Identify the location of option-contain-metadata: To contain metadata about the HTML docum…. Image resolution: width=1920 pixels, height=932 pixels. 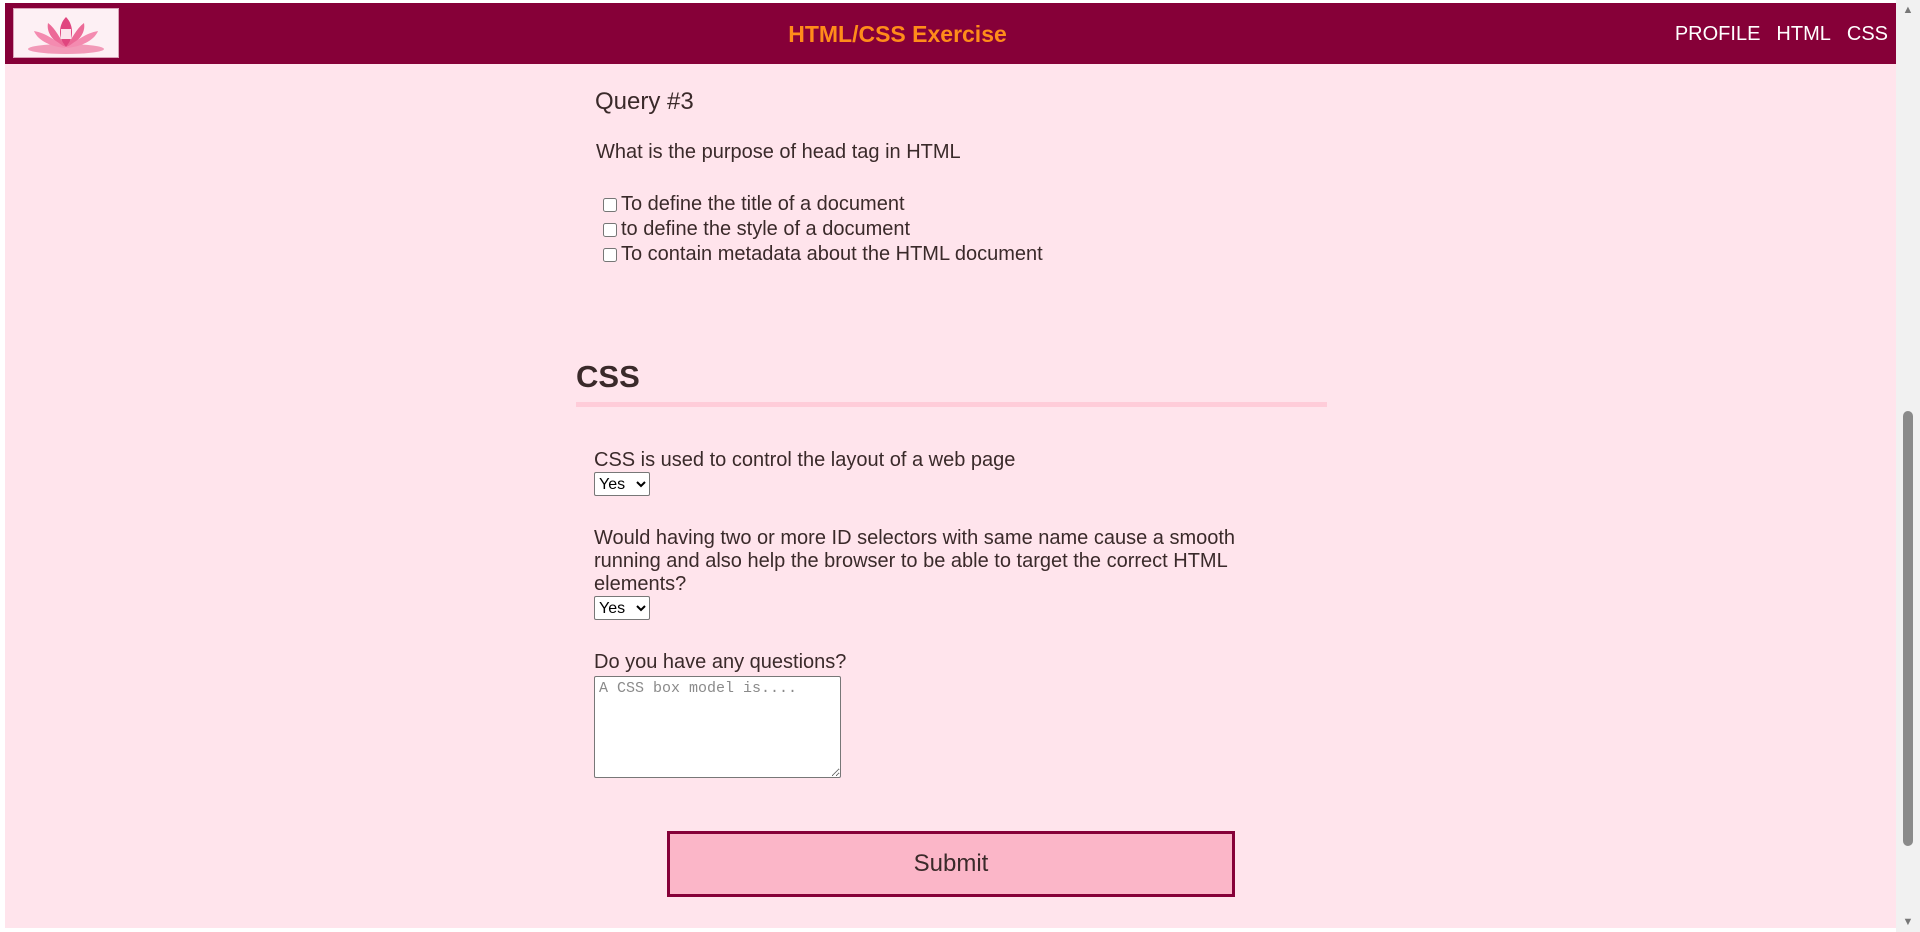
(821, 254).